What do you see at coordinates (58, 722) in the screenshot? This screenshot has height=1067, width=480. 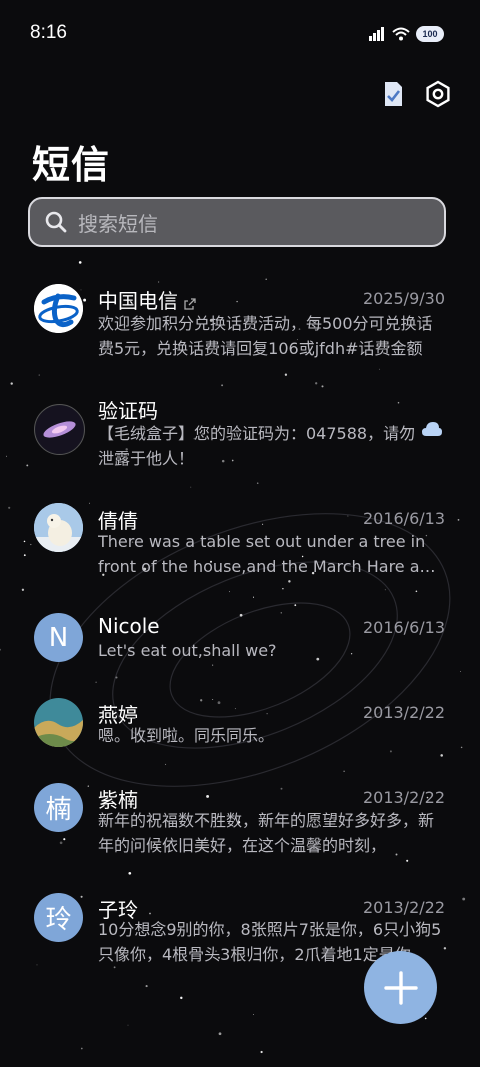 I see `landscape-photo` at bounding box center [58, 722].